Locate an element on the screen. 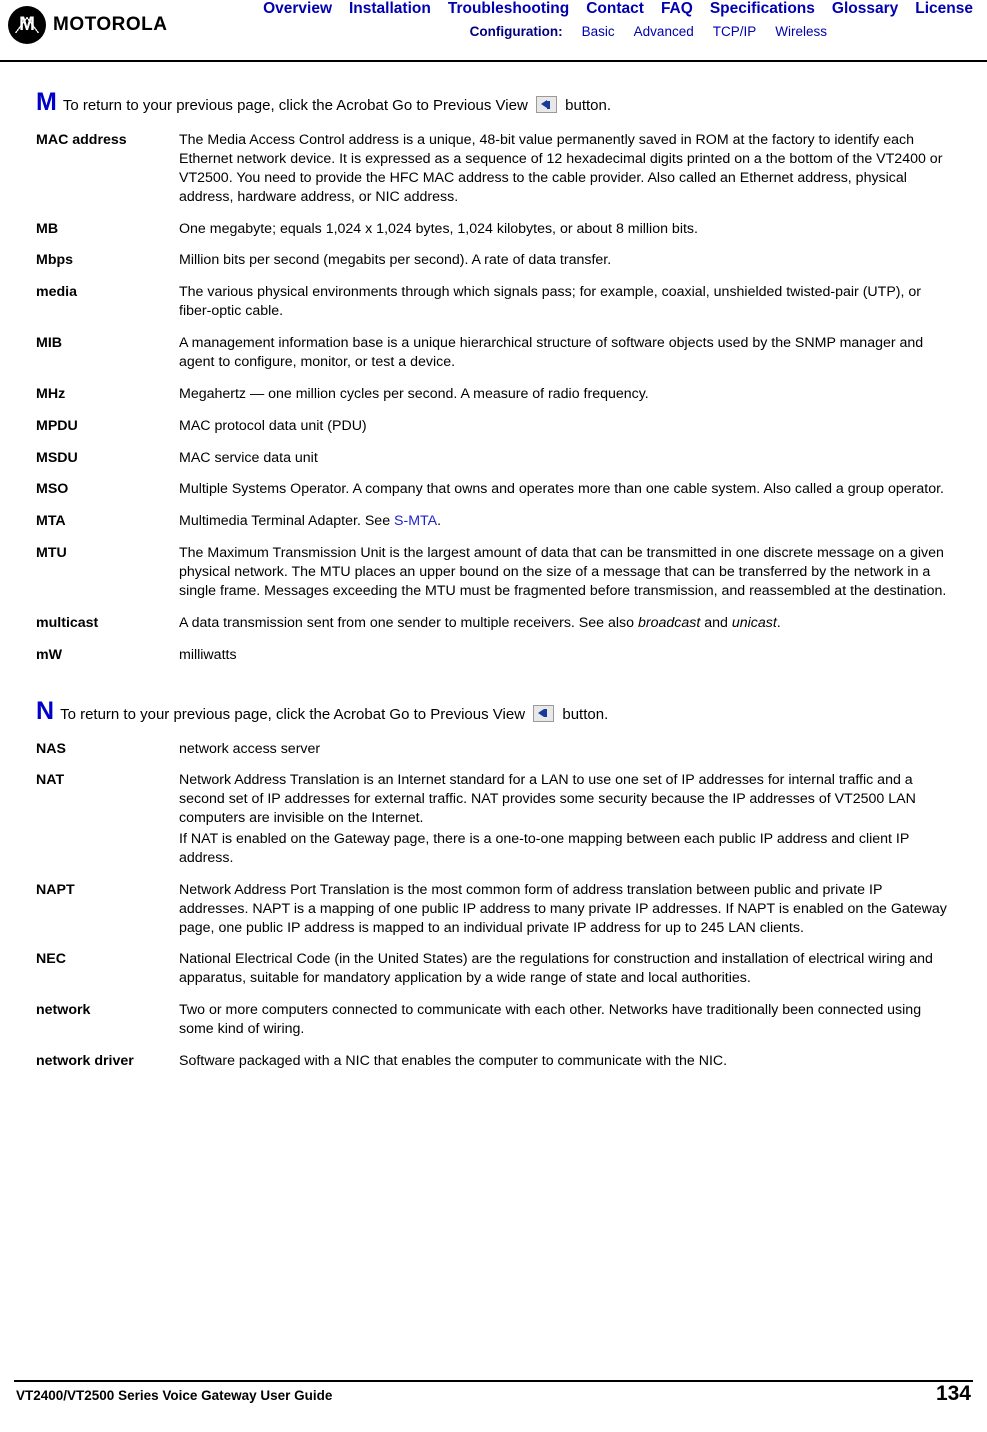 The image size is (987, 1432). glossary-definition: milliwatts is located at coordinates (565, 655).